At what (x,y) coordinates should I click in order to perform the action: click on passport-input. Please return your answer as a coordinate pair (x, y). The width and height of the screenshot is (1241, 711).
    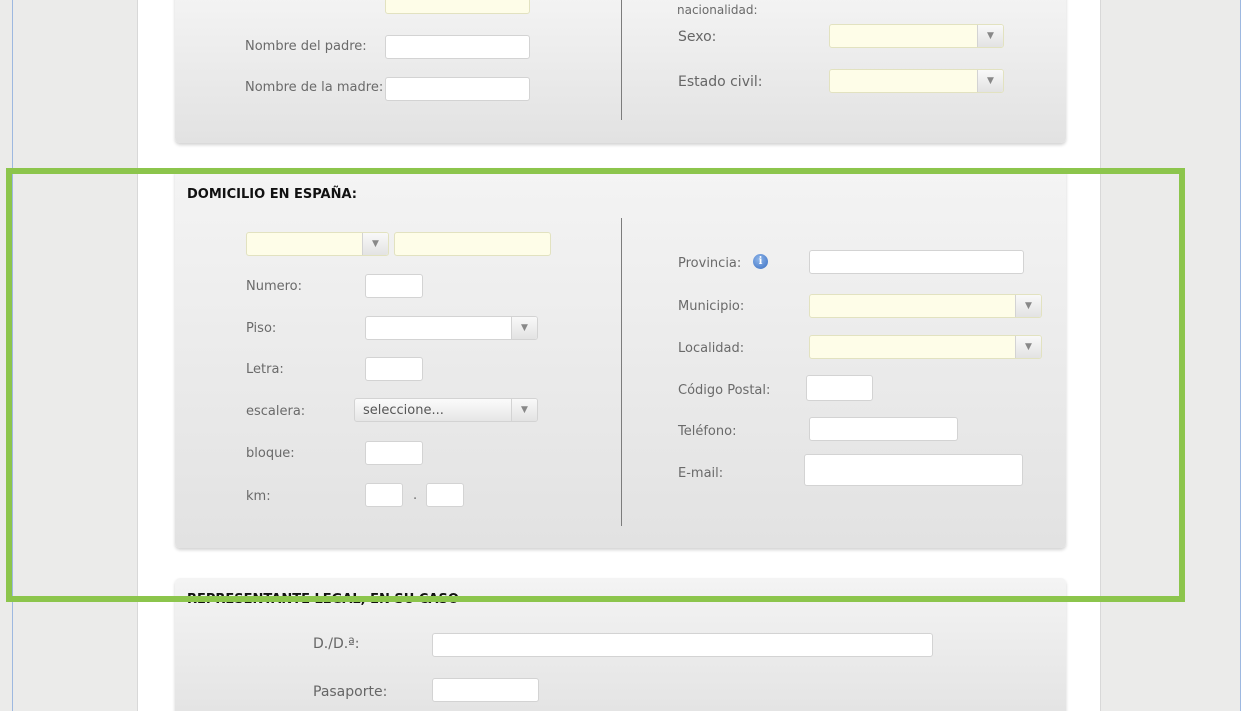
    Looking at the image, I should click on (485, 690).